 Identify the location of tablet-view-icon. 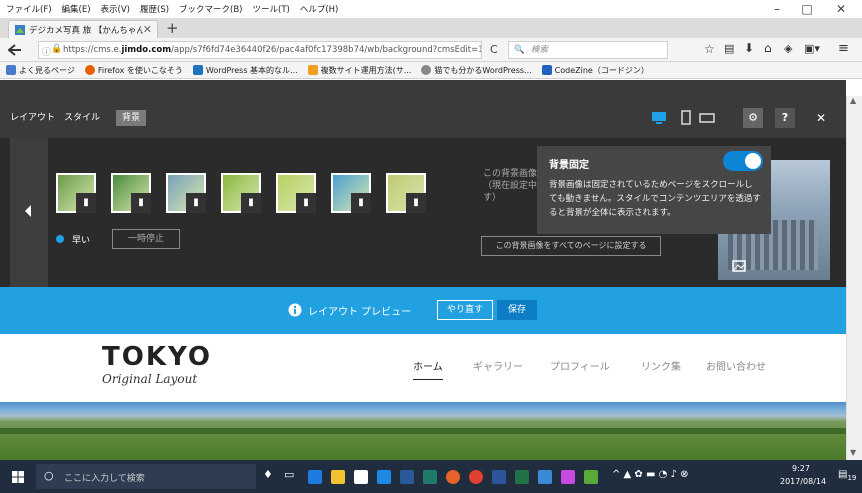
(707, 118).